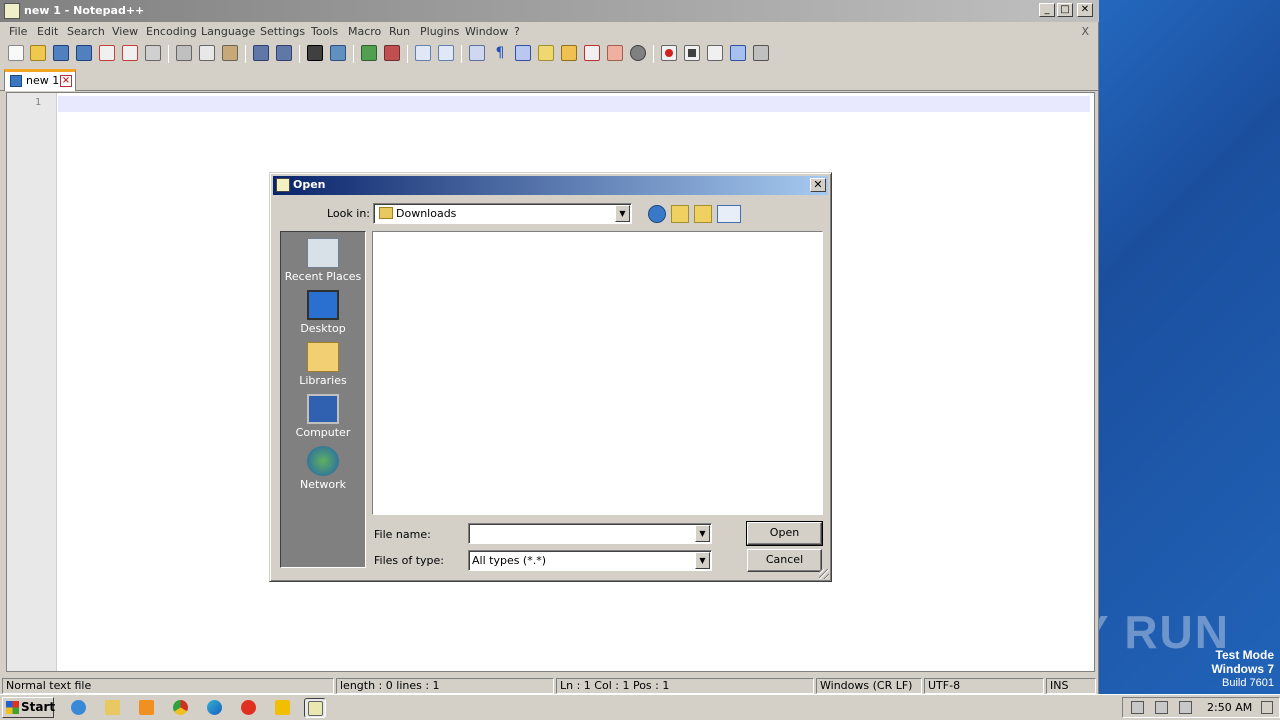 The width and height of the screenshot is (1280, 720). What do you see at coordinates (446, 53) in the screenshot?
I see `sync-horizontal-icon` at bounding box center [446, 53].